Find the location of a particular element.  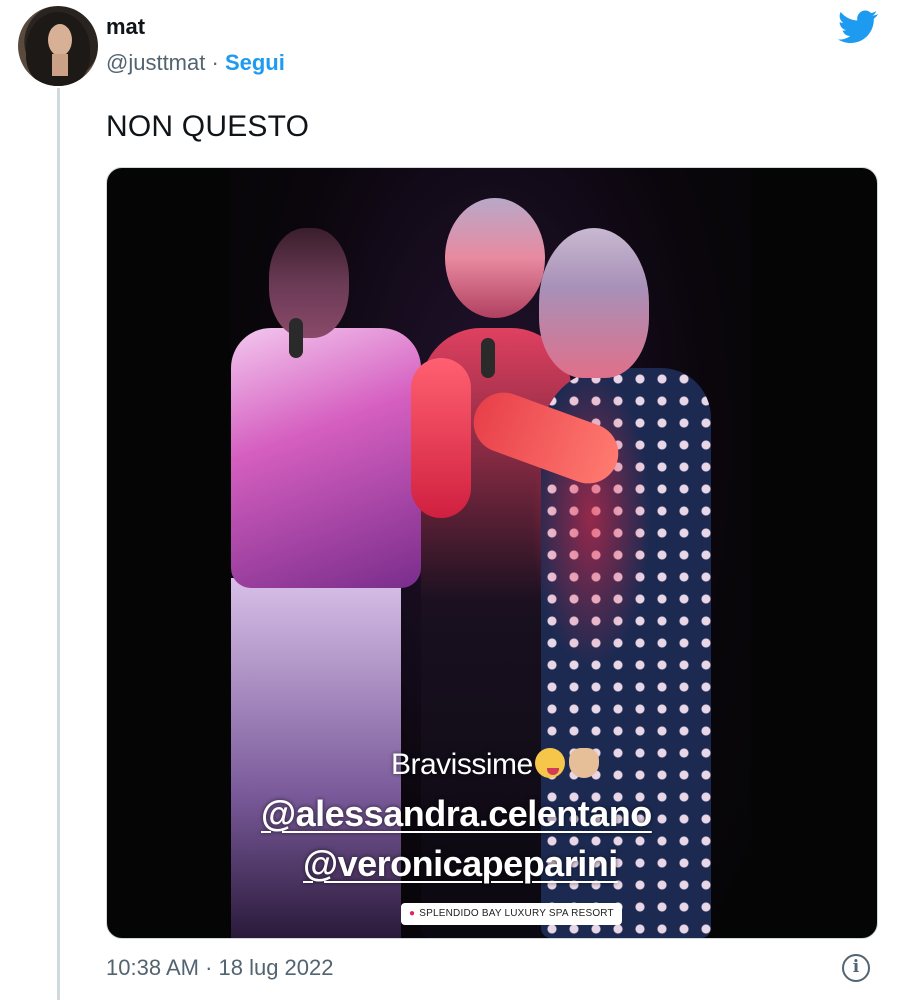

person-center-head is located at coordinates (495, 258).